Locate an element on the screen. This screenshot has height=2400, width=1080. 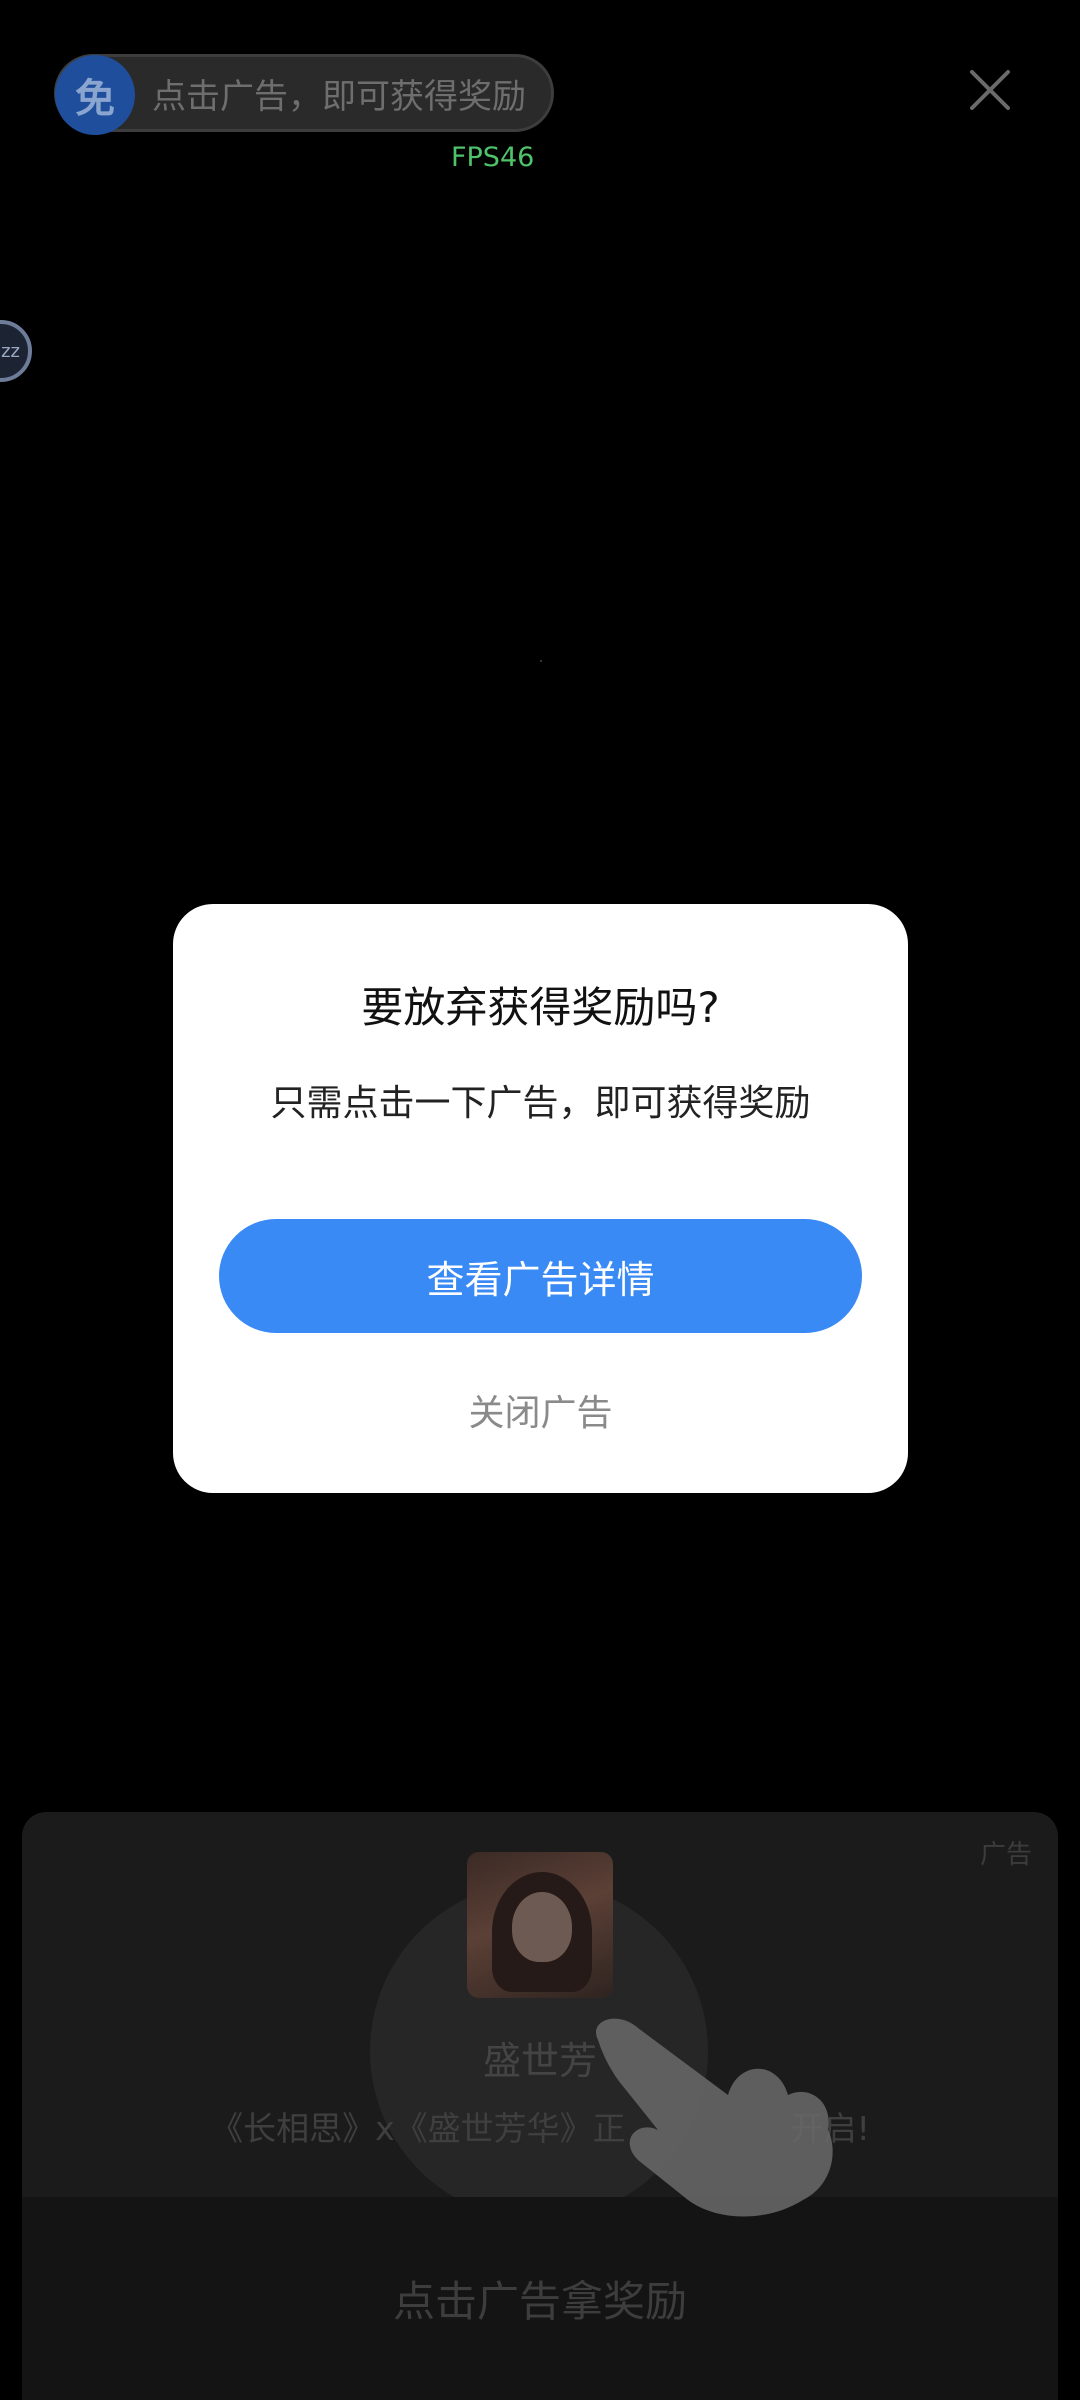
close-ad-button: 关闭广告 is located at coordinates (540, 1410).